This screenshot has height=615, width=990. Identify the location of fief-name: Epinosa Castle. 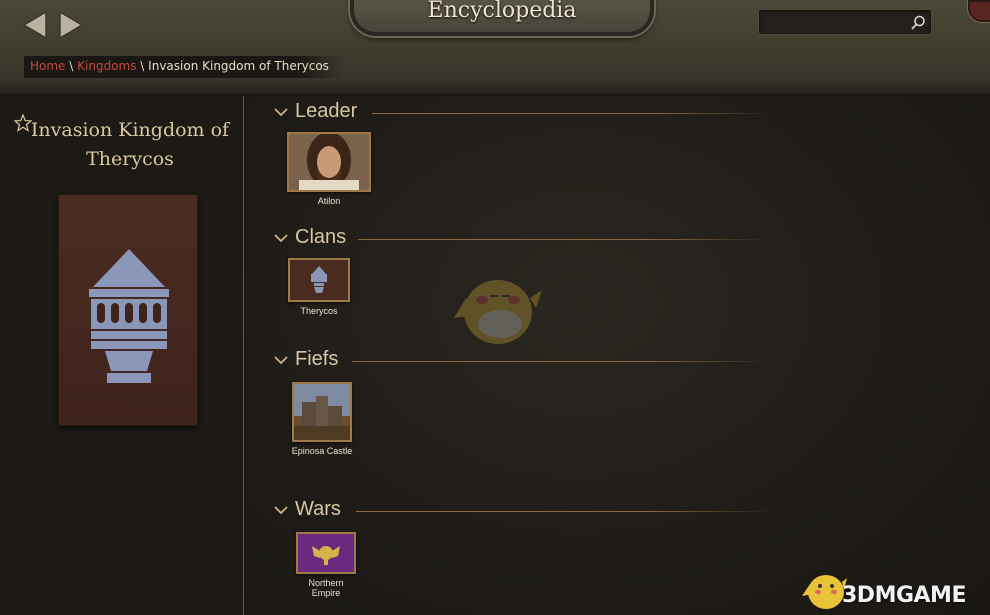
(322, 451).